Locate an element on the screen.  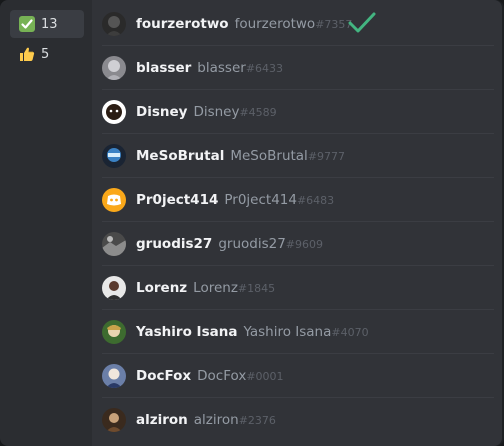
user-row: gruodis27 gruodis27 #9609 is located at coordinates (297, 244).